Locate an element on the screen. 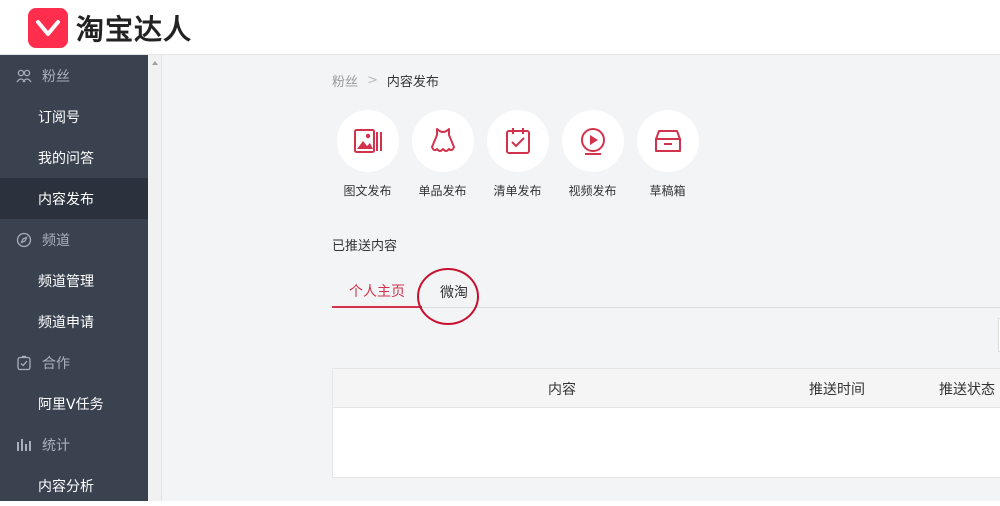  tab-personal-homepage: 个人主页 is located at coordinates (377, 291).